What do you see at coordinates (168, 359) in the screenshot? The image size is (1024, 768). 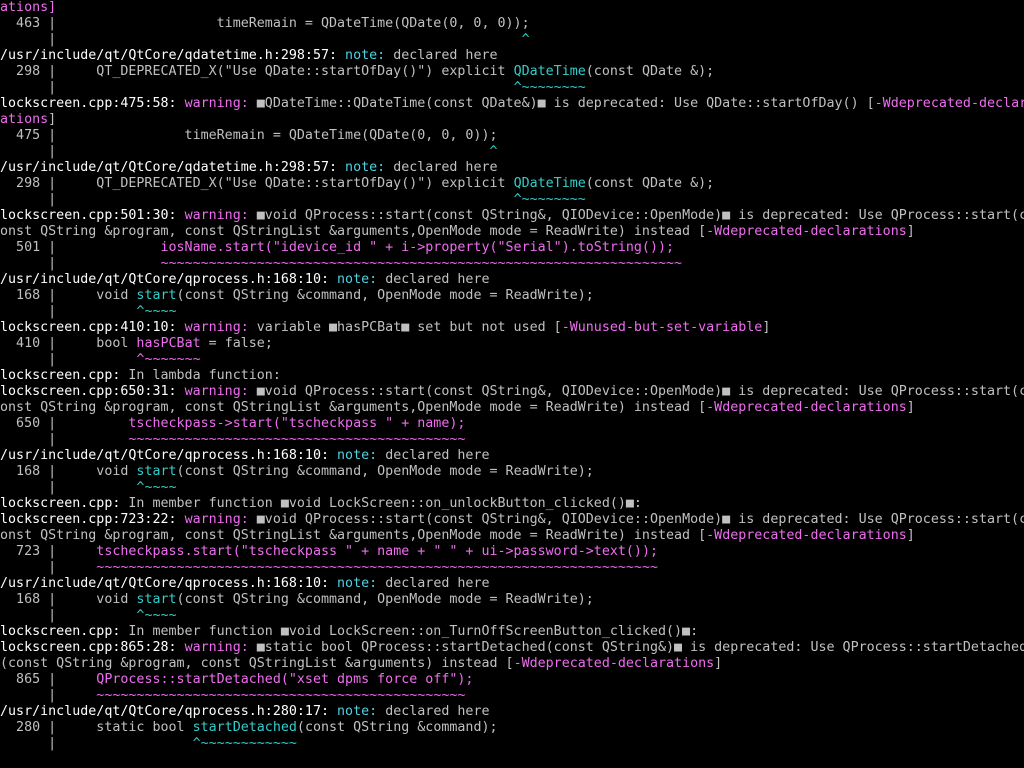 I see `terminal-text-segment: ^~~~~~~~` at bounding box center [168, 359].